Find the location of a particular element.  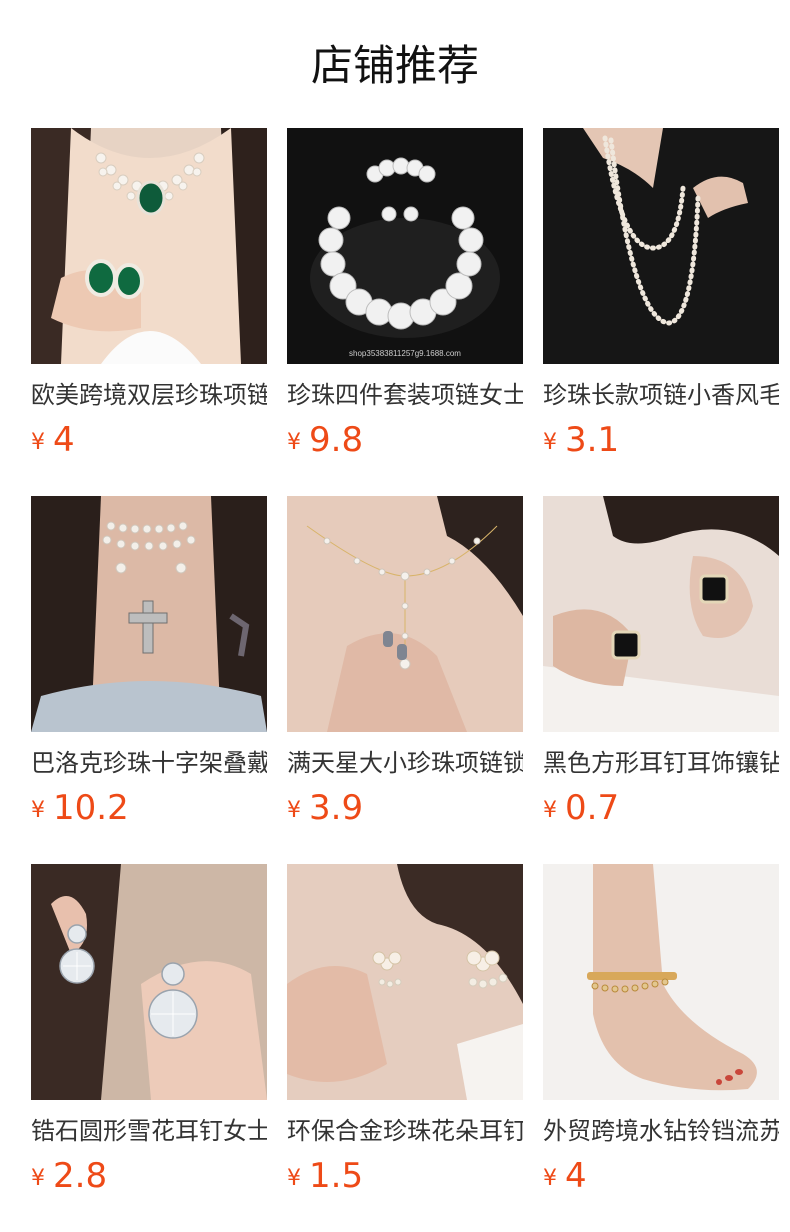

product-price: ¥3.9 is located at coordinates (405, 811).